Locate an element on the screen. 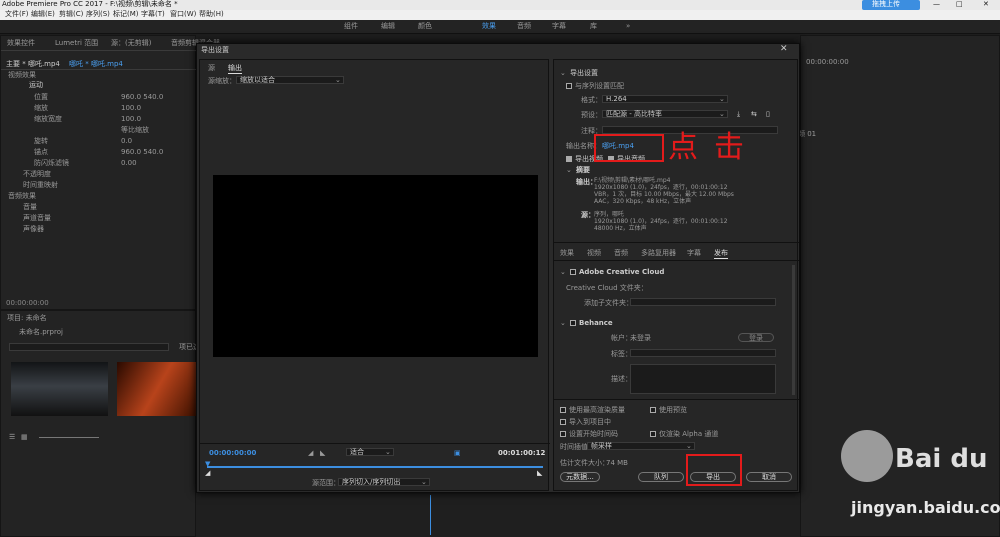  import-preset-icon: ⇆ is located at coordinates (754, 114).